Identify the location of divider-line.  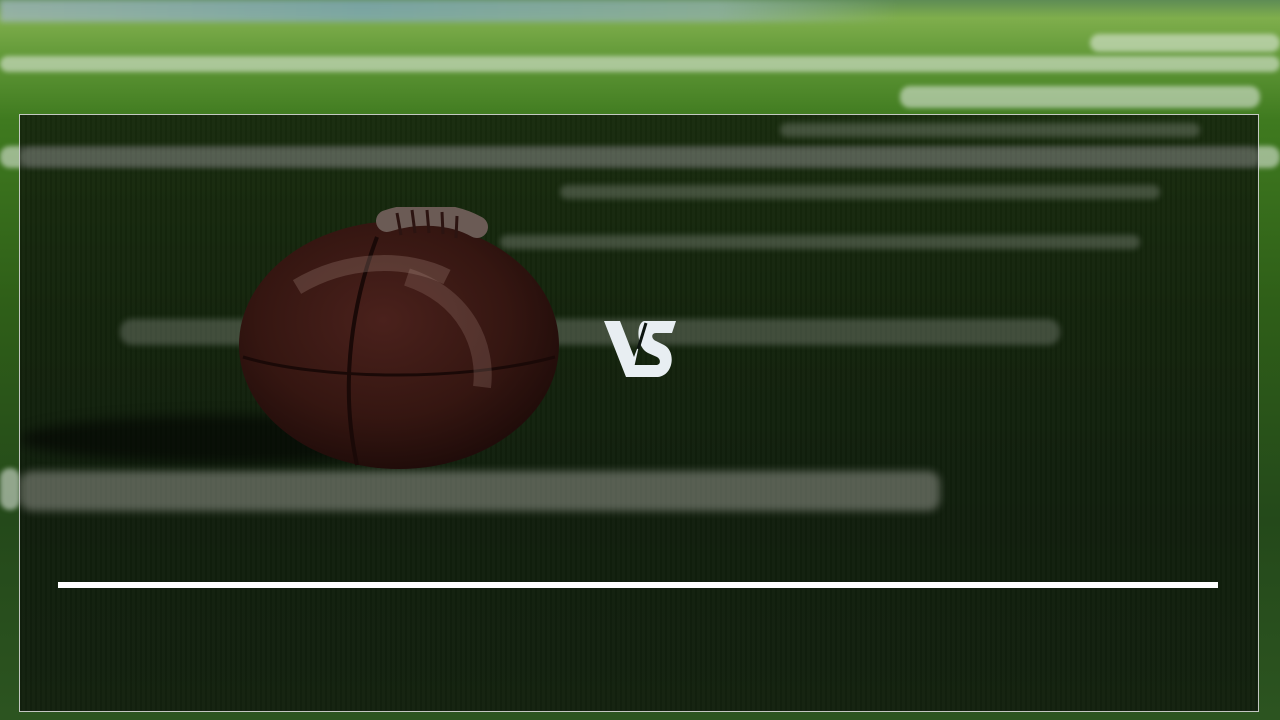
(638, 585).